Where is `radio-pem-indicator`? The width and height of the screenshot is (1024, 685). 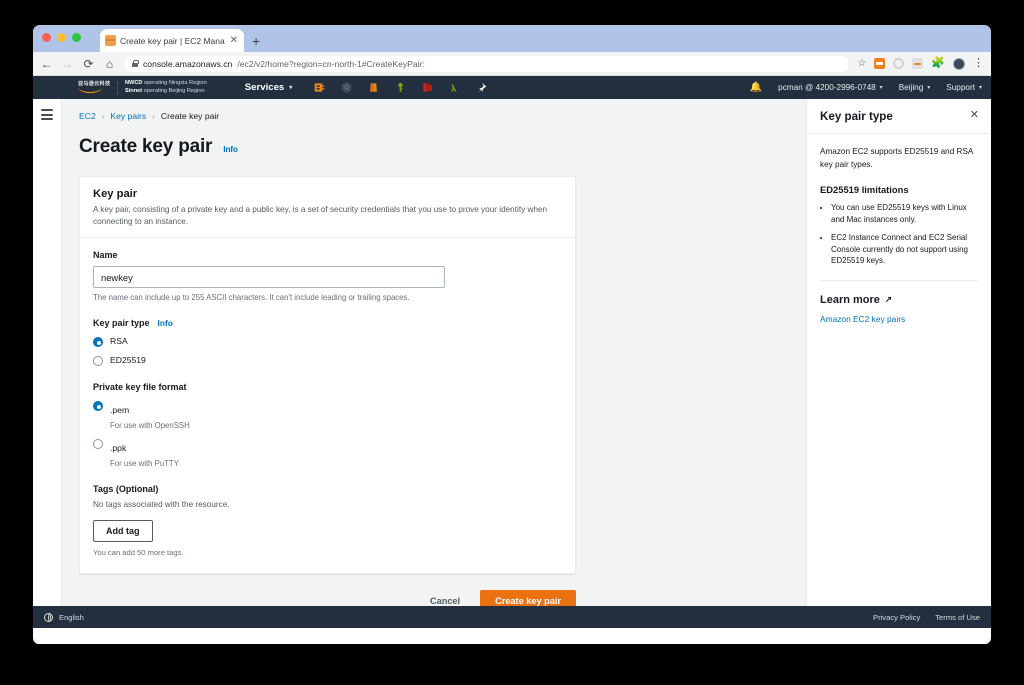
radio-pem-indicator is located at coordinates (98, 406).